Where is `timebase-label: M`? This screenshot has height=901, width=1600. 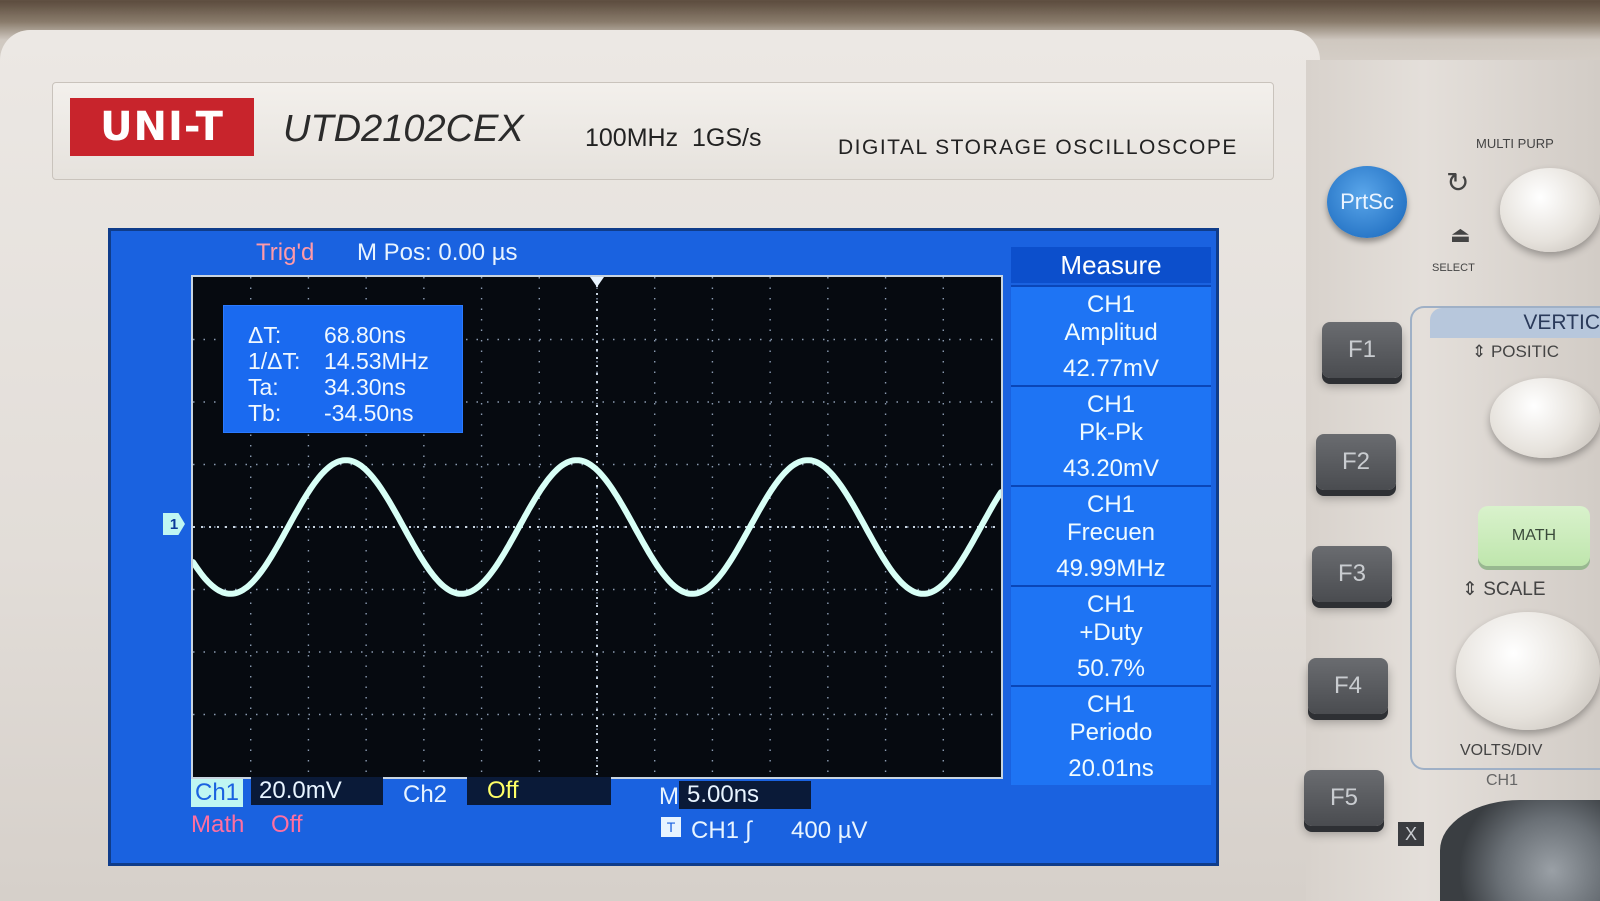
timebase-label: M is located at coordinates (669, 796).